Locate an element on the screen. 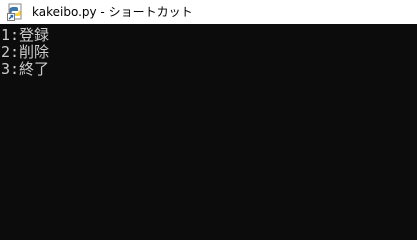 Image resolution: width=417 pixels, height=240 pixels. console-line-register: 1:登録 is located at coordinates (25, 35).